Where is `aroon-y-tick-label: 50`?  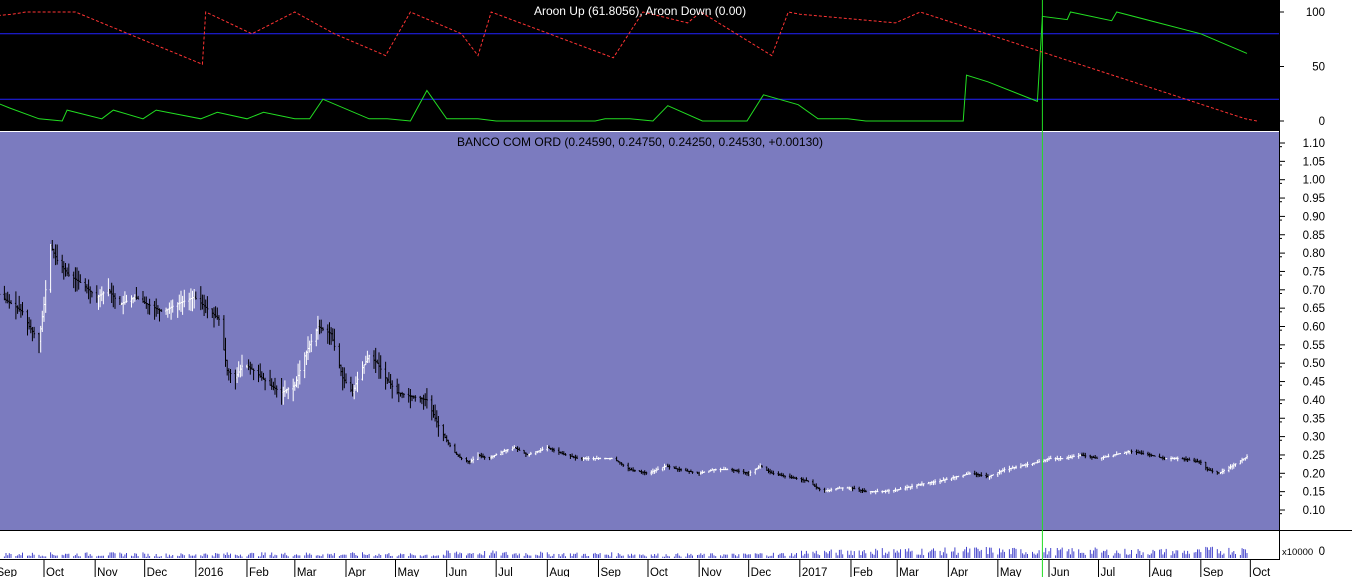
aroon-y-tick-label: 50 is located at coordinates (1318, 68).